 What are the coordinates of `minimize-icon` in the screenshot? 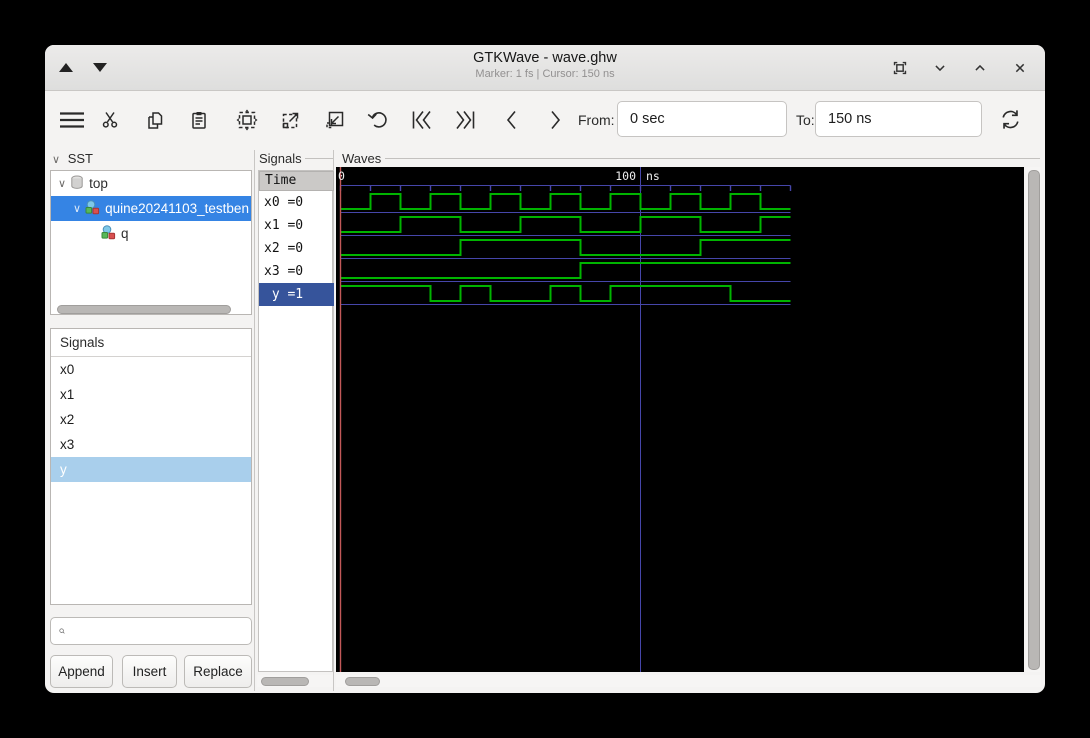 It's located at (940, 68).